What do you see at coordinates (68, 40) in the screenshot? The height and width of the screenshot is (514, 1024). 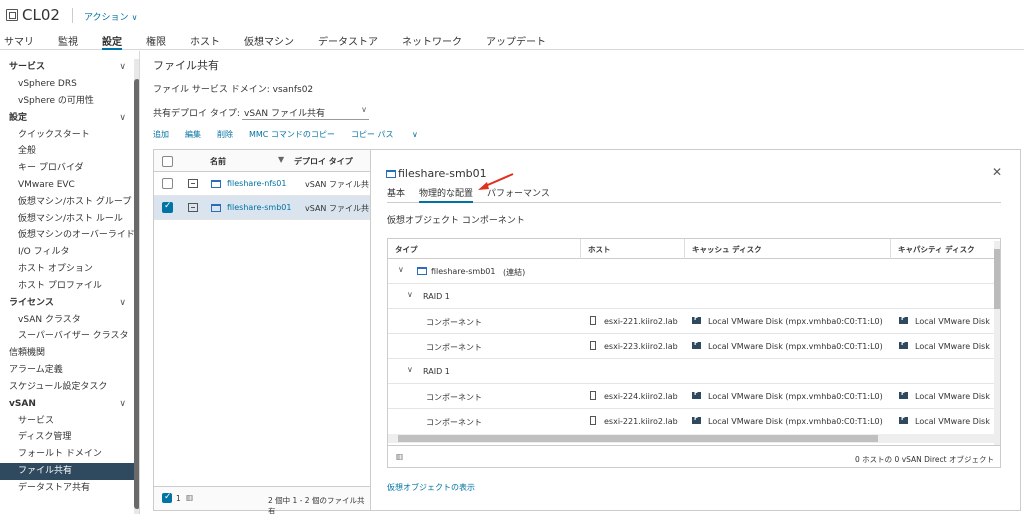 I see `tab-monitor: 監視` at bounding box center [68, 40].